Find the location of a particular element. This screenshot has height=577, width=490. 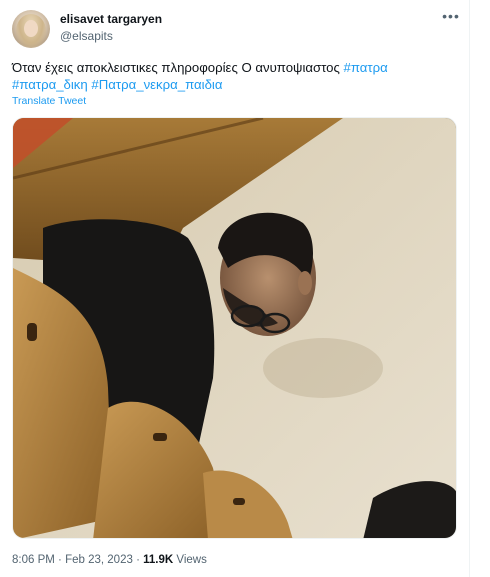

views-count: 11.9K is located at coordinates (158, 560).